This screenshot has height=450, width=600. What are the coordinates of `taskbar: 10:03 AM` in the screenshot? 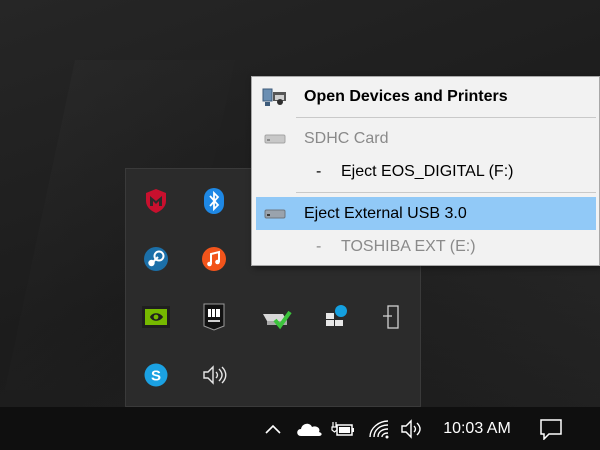 It's located at (300, 428).